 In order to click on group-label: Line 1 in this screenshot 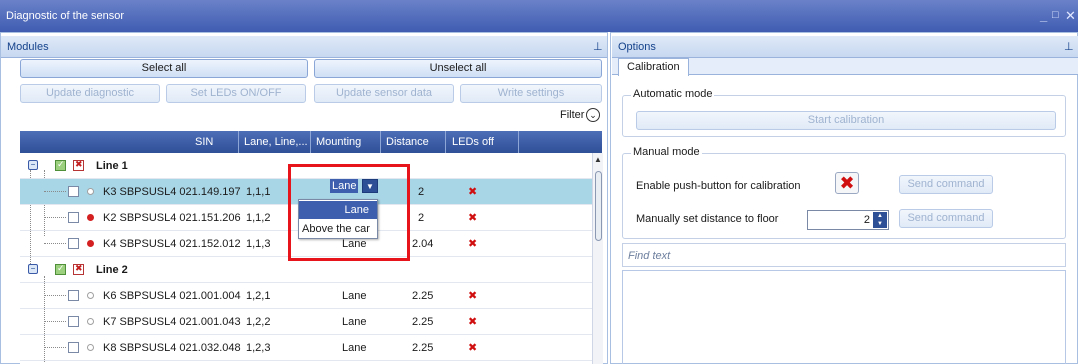, I will do `click(112, 166)`.